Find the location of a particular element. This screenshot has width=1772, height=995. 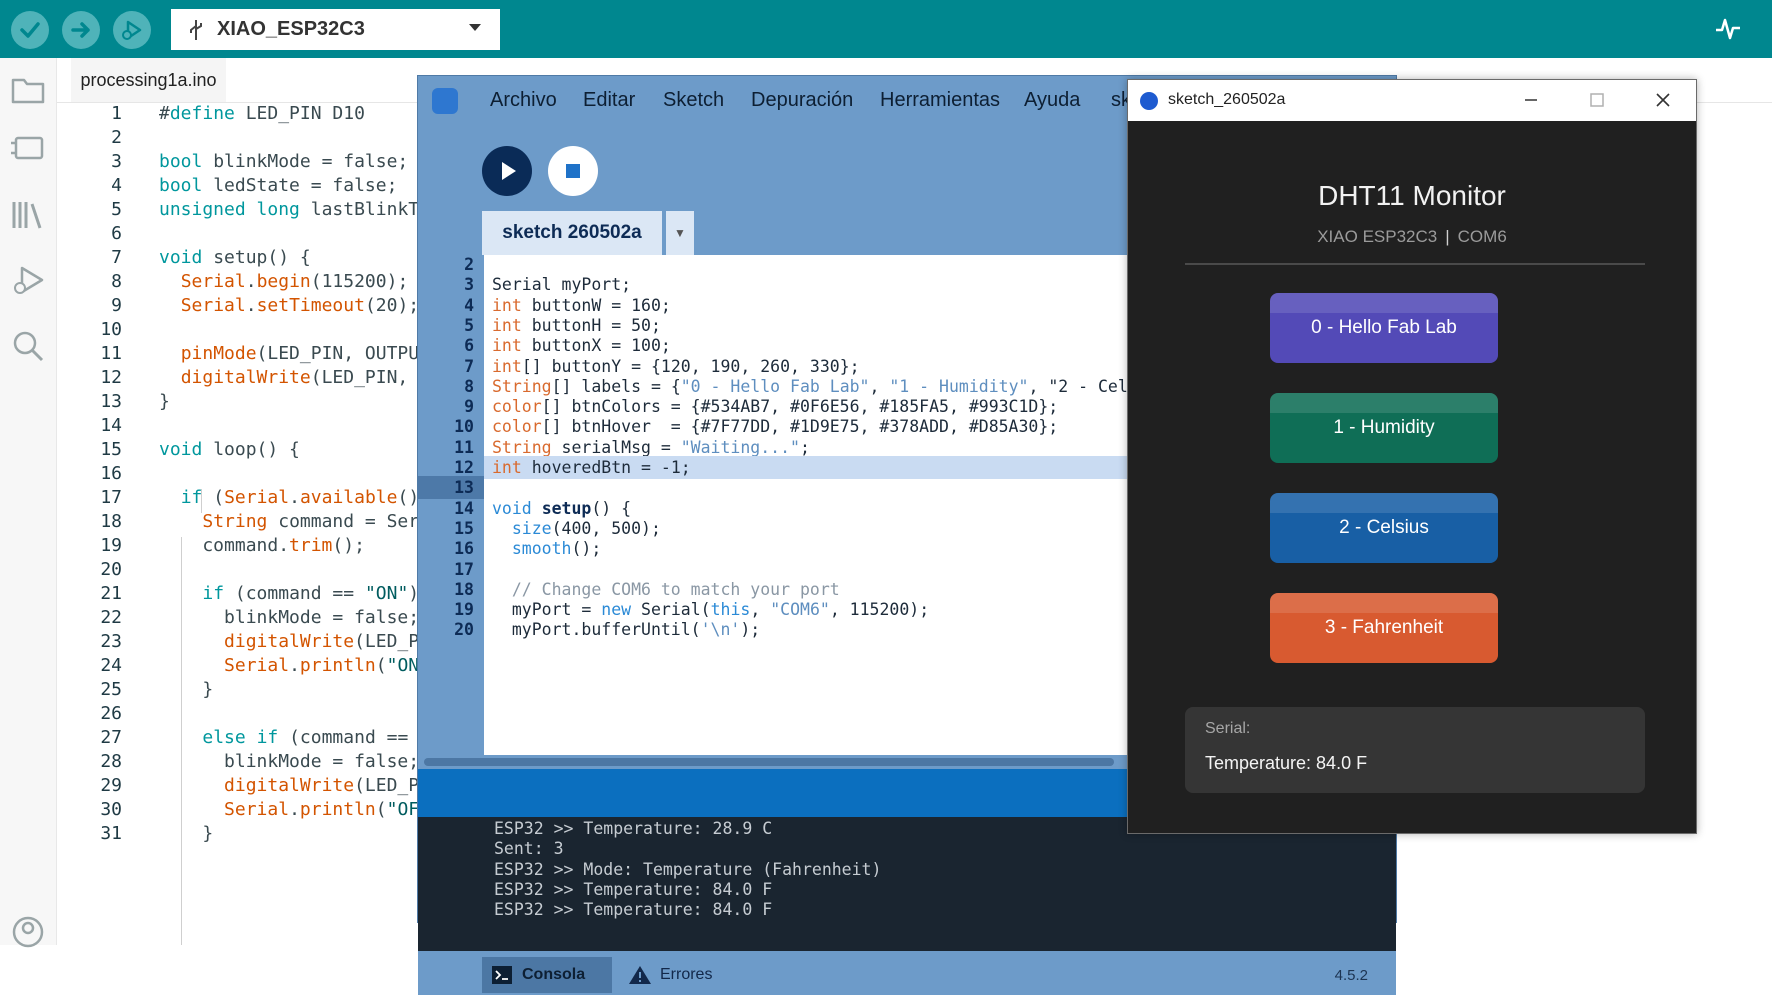

tab-sketch-260502a: sketch 260502a is located at coordinates (572, 233).